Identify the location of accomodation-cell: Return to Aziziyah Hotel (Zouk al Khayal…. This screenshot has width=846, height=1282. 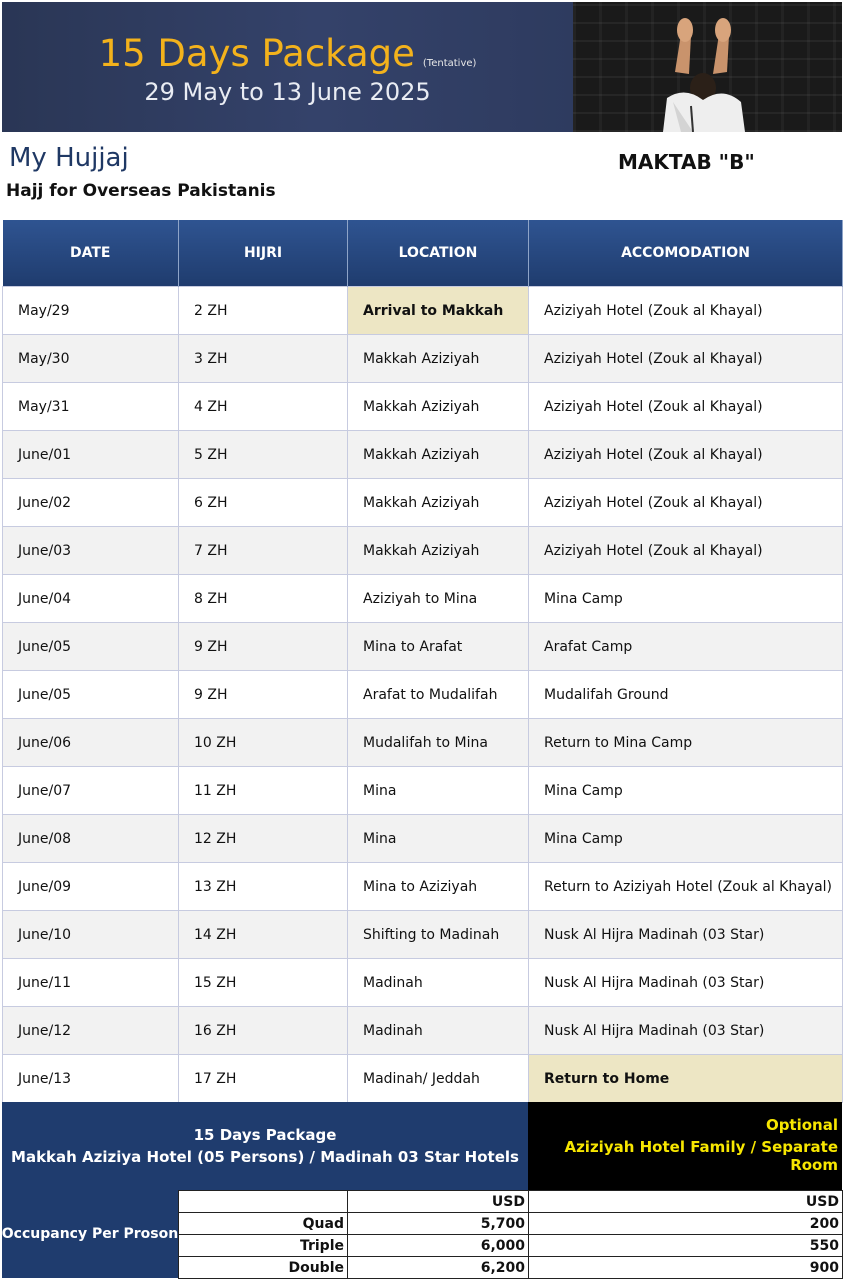
(685, 886).